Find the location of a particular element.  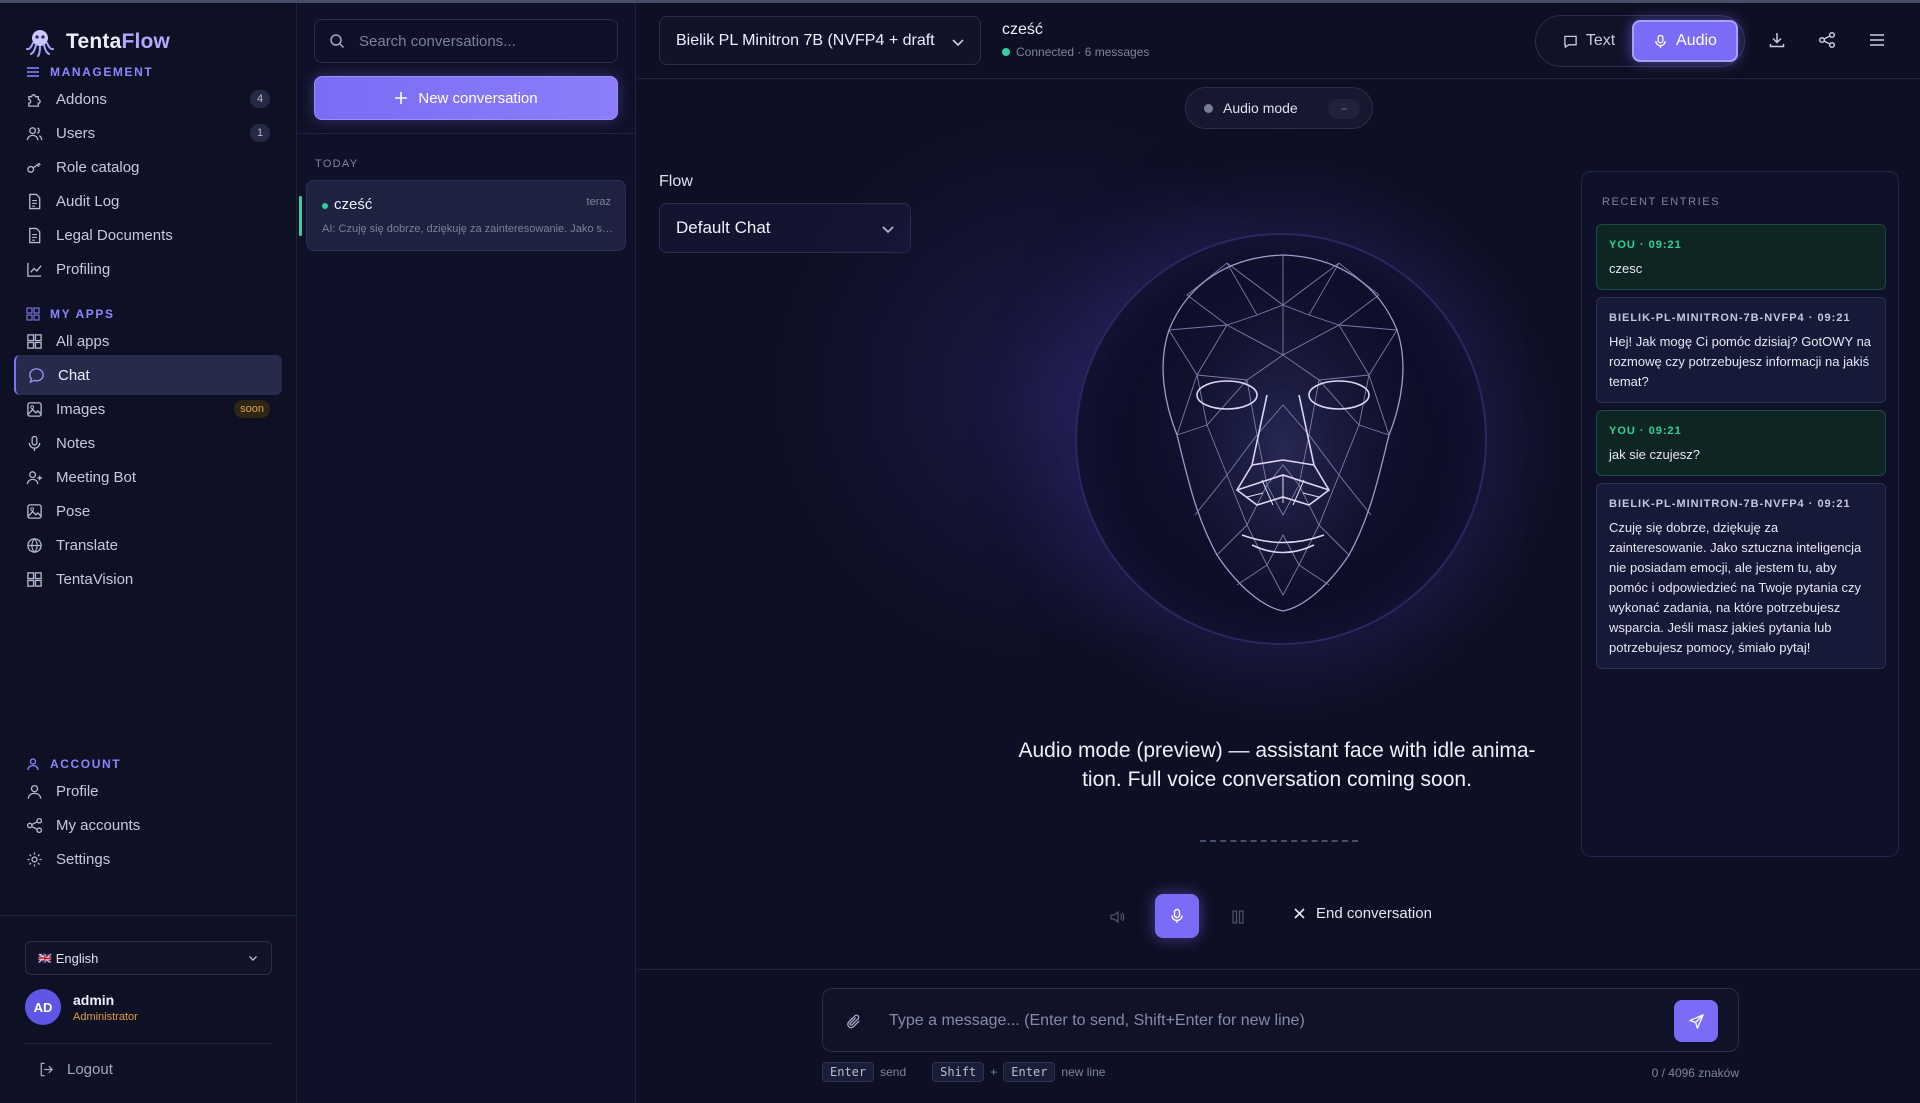

send-icon is located at coordinates (1696, 1021).